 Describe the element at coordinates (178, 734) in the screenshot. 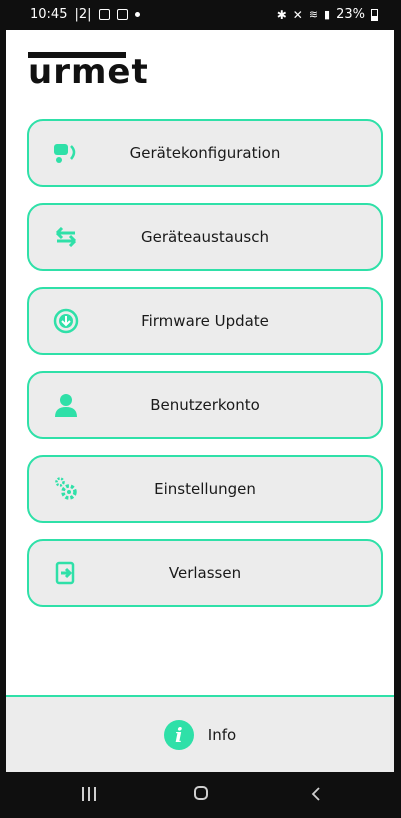

I see `info-icon: i` at that location.